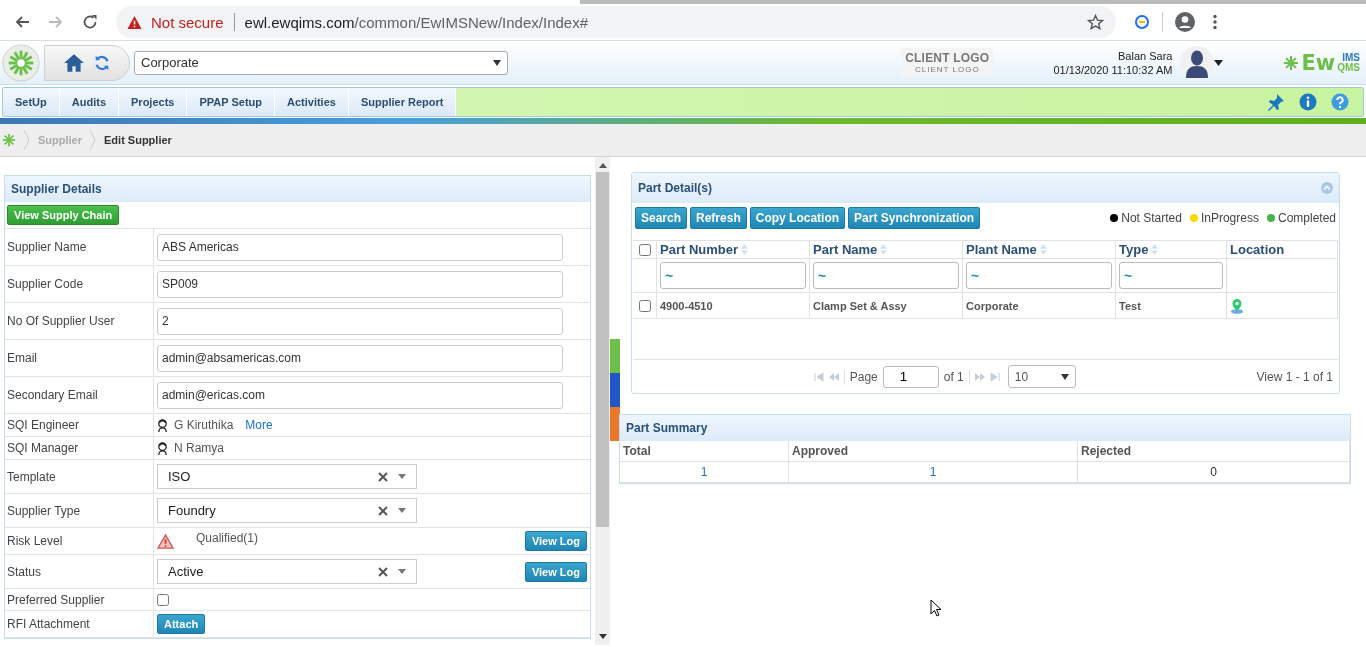 This screenshot has height=647, width=1366. I want to click on person-name: N Ramya, so click(199, 448).